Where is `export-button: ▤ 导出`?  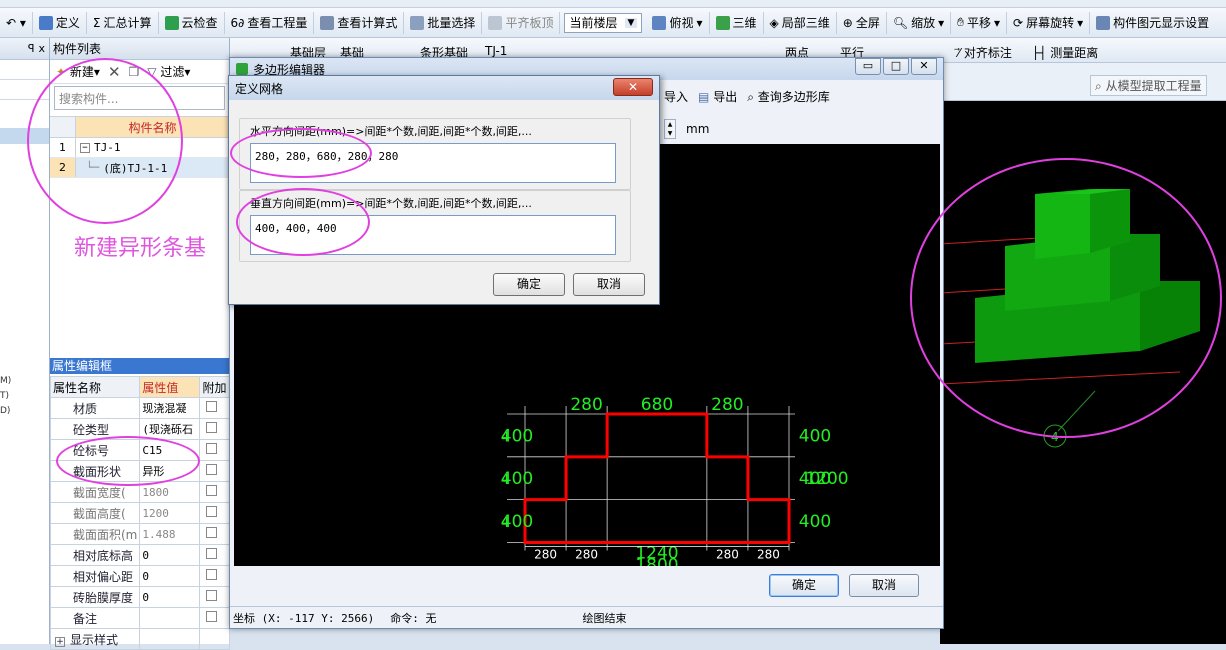
export-button: ▤ 导出 is located at coordinates (717, 96).